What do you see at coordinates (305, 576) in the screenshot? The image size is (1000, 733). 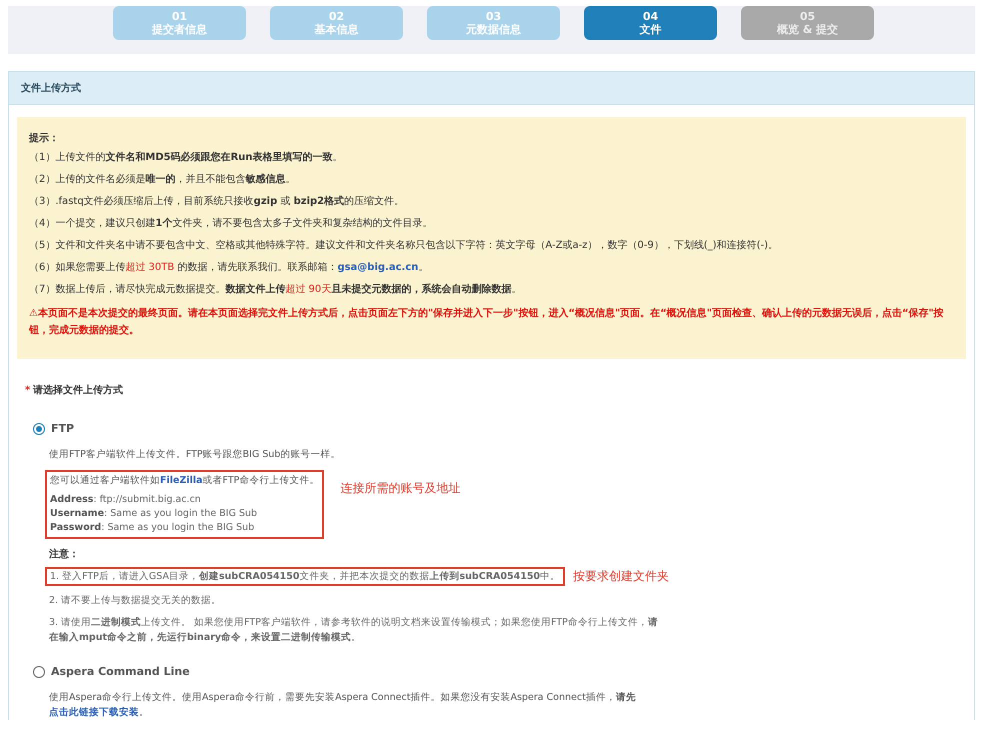 I see `note-item: 1. 登入FTP后，请进入GSA目录，创建subCRA054150文件夹，并把本次提交的数据上传到subCRA054150中。` at bounding box center [305, 576].